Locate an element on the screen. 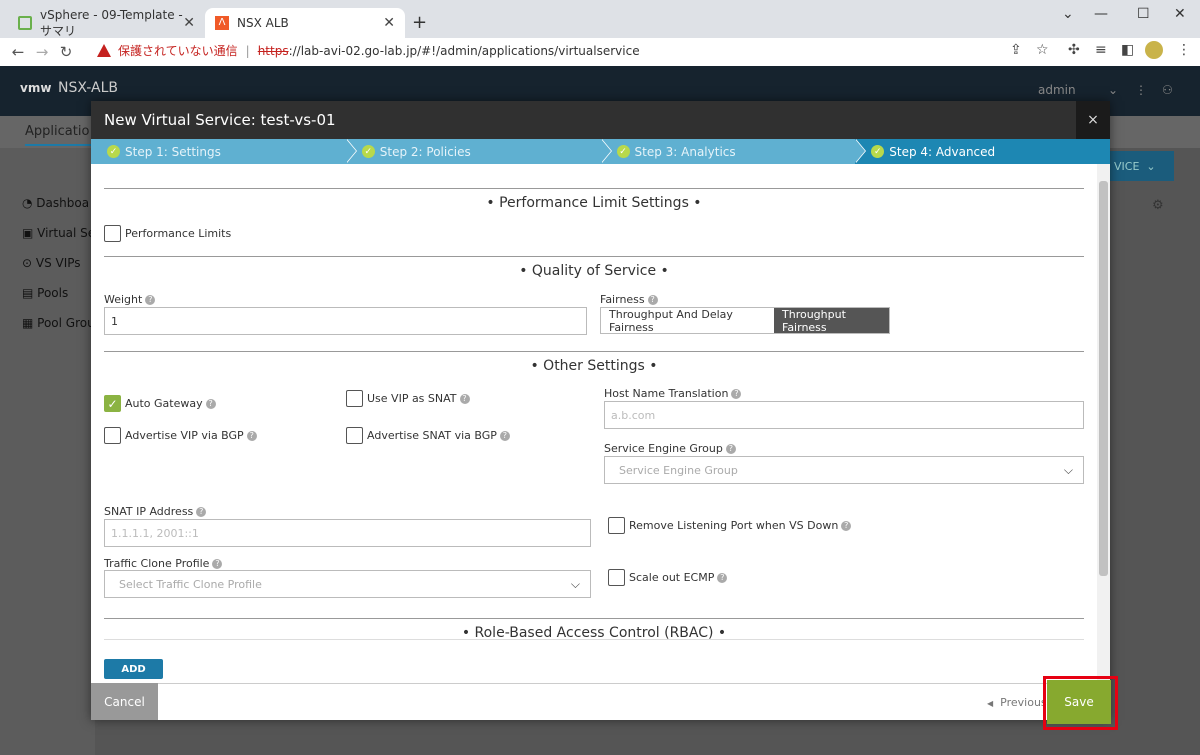 The height and width of the screenshot is (755, 1200). bookmark-star-icon: ☆ is located at coordinates (1042, 50).